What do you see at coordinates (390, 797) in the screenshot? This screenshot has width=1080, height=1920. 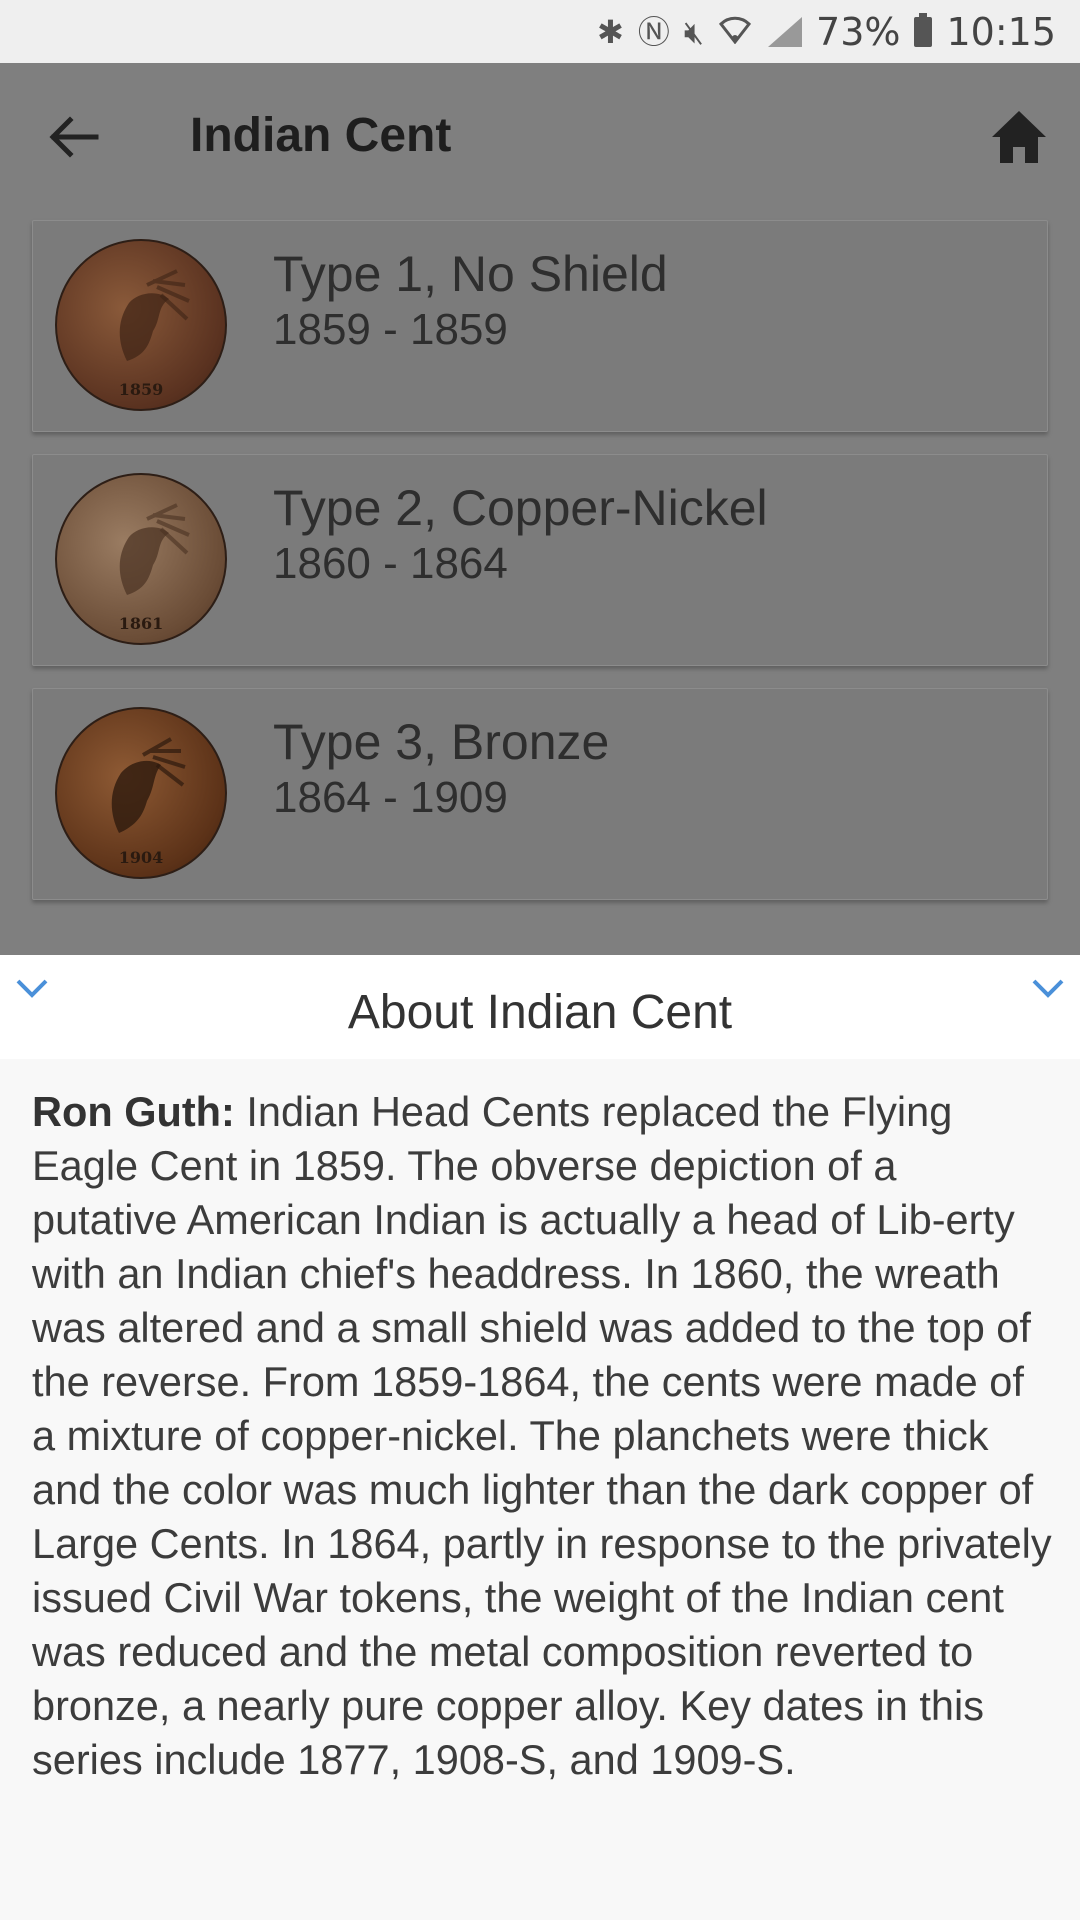 I see `type-years: 1864 - 1909` at bounding box center [390, 797].